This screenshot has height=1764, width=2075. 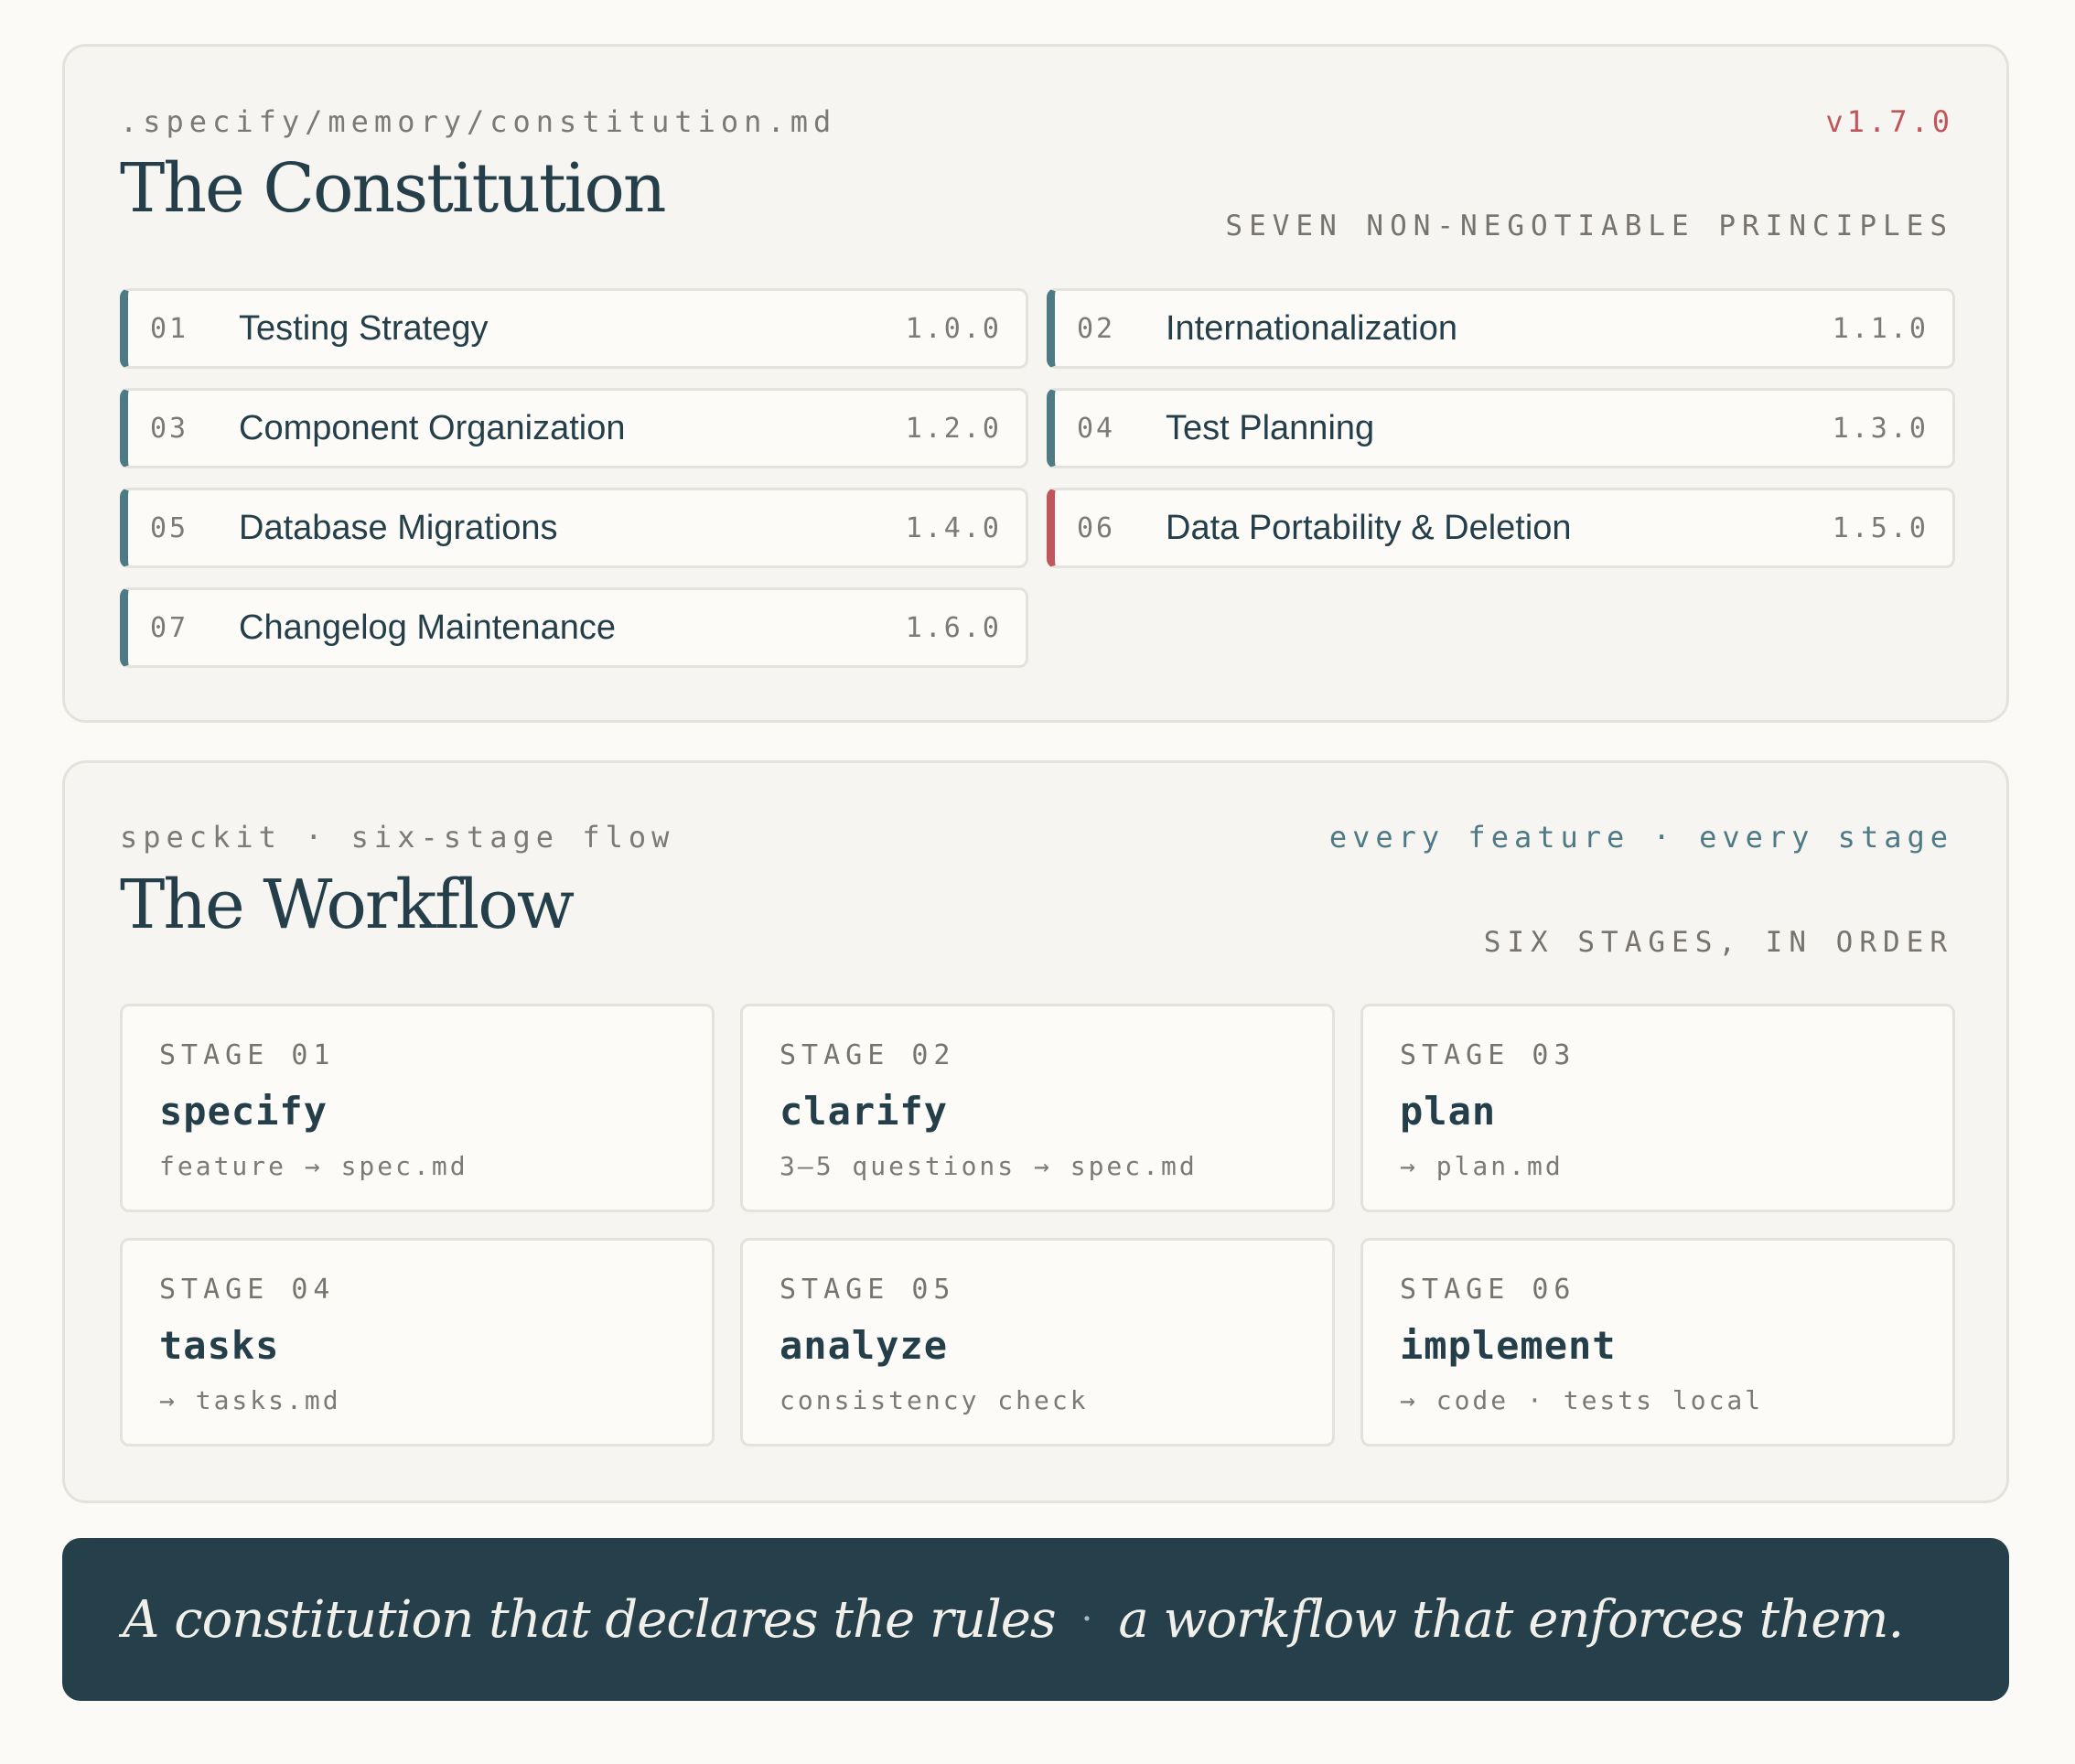 What do you see at coordinates (1311, 328) in the screenshot?
I see `principle-name: Internationalization` at bounding box center [1311, 328].